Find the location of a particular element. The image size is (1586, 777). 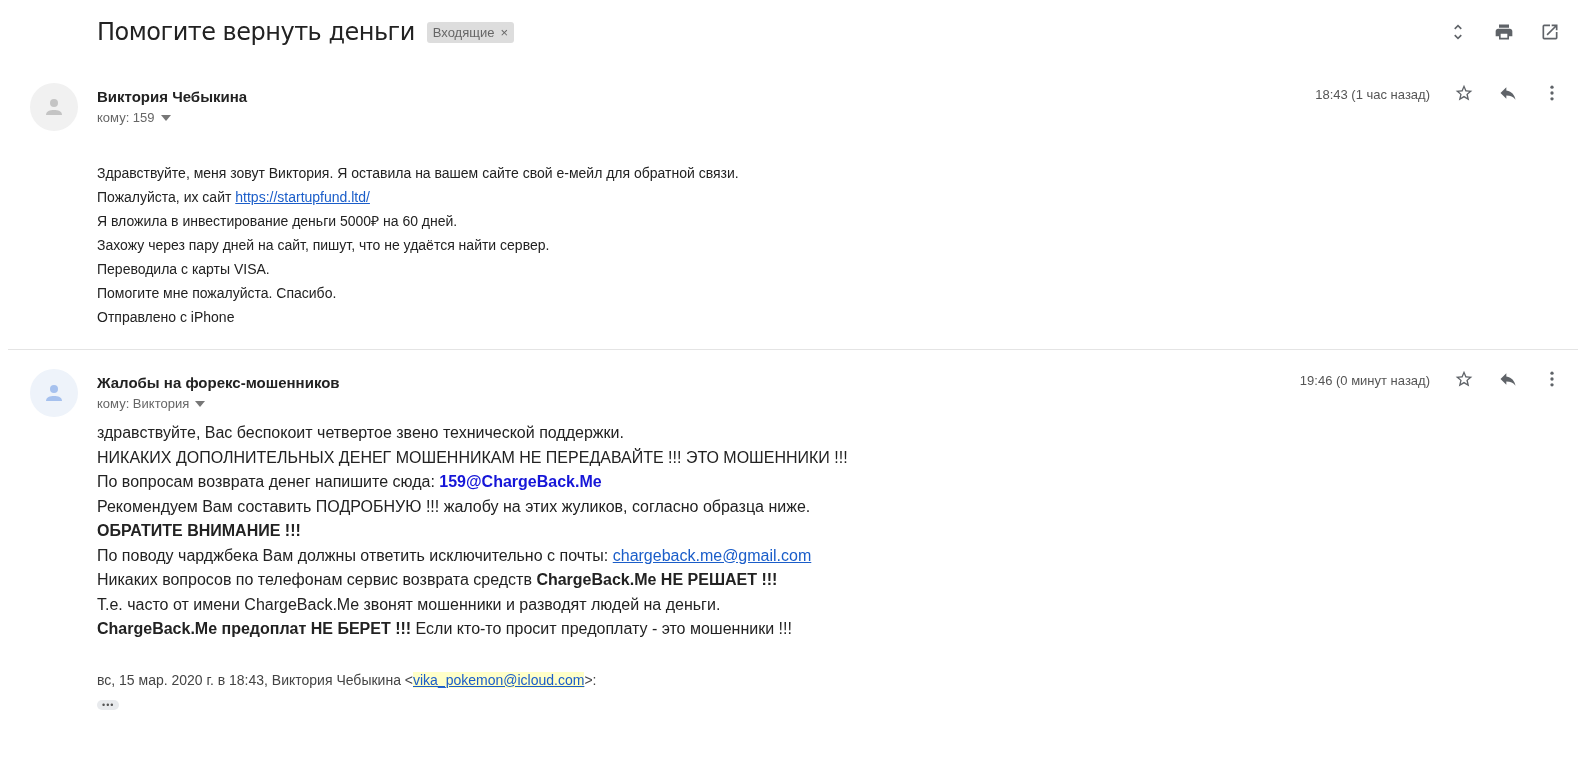

open-in-new-window-icon is located at coordinates (1550, 32).